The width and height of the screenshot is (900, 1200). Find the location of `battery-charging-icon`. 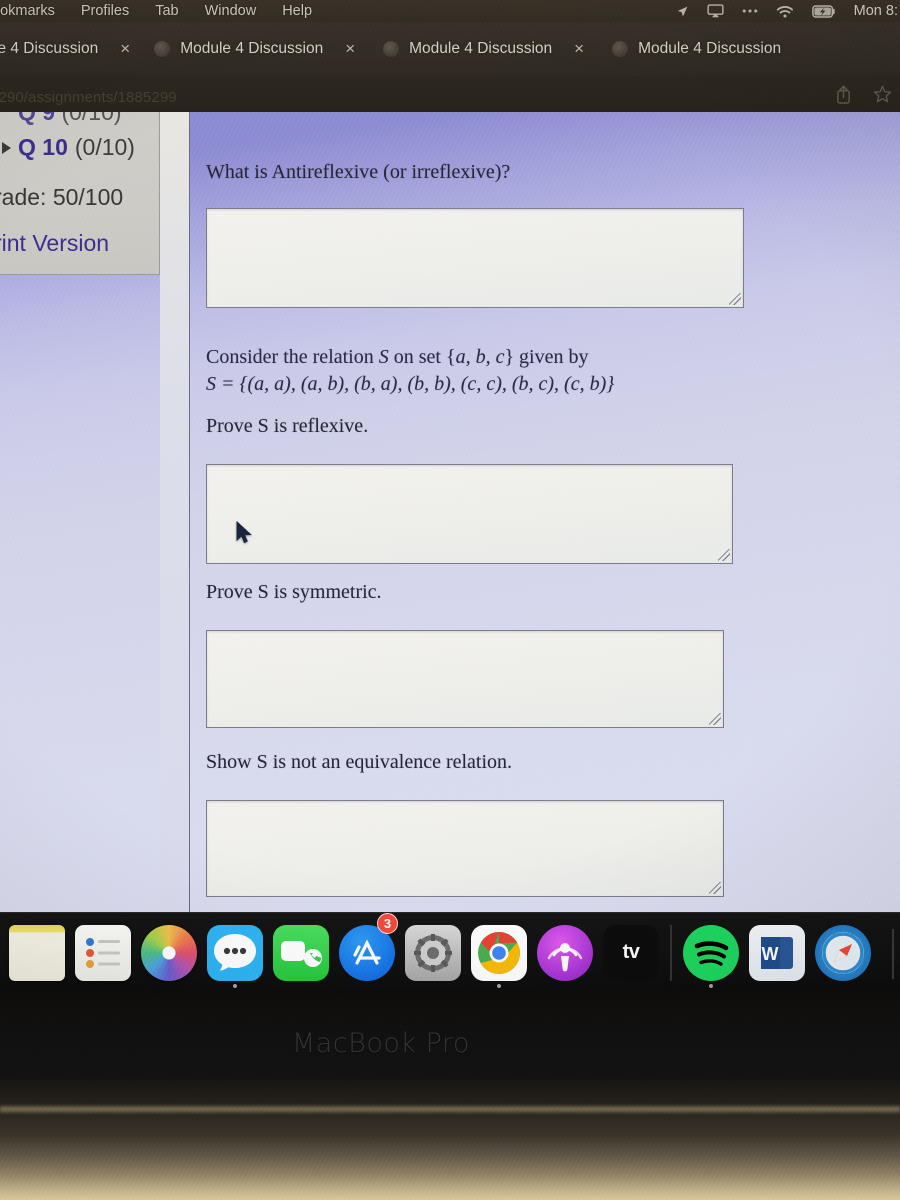

battery-charging-icon is located at coordinates (823, 11).